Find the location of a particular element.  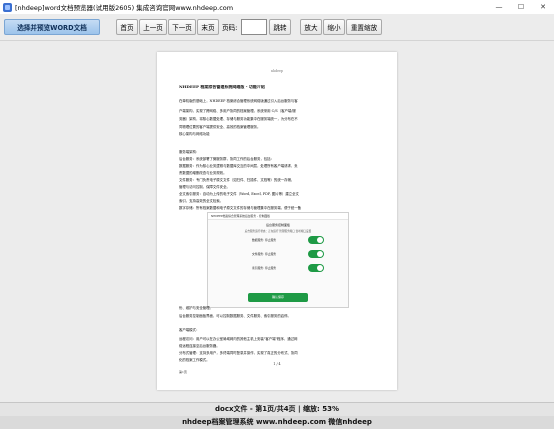

doc-line: 索引，支持高效的全文检索。 is located at coordinates (201, 201).